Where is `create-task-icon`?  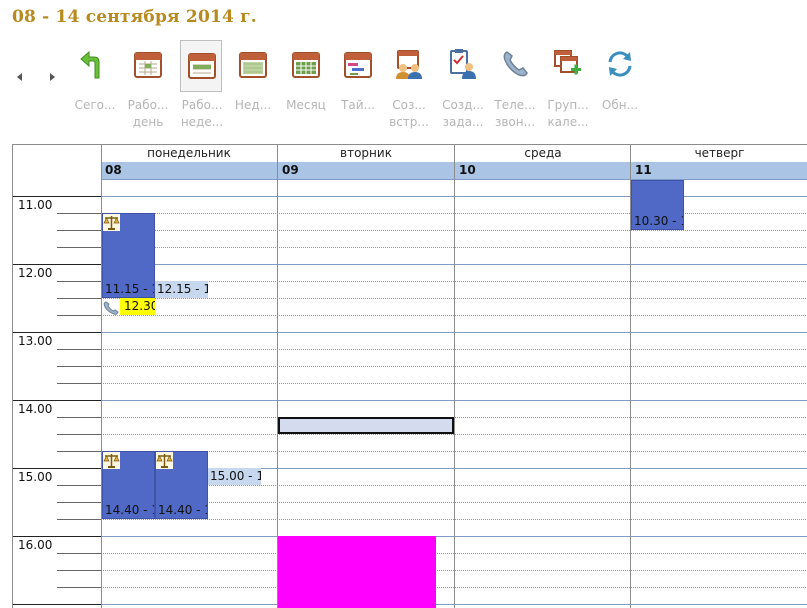
create-task-icon is located at coordinates (463, 64).